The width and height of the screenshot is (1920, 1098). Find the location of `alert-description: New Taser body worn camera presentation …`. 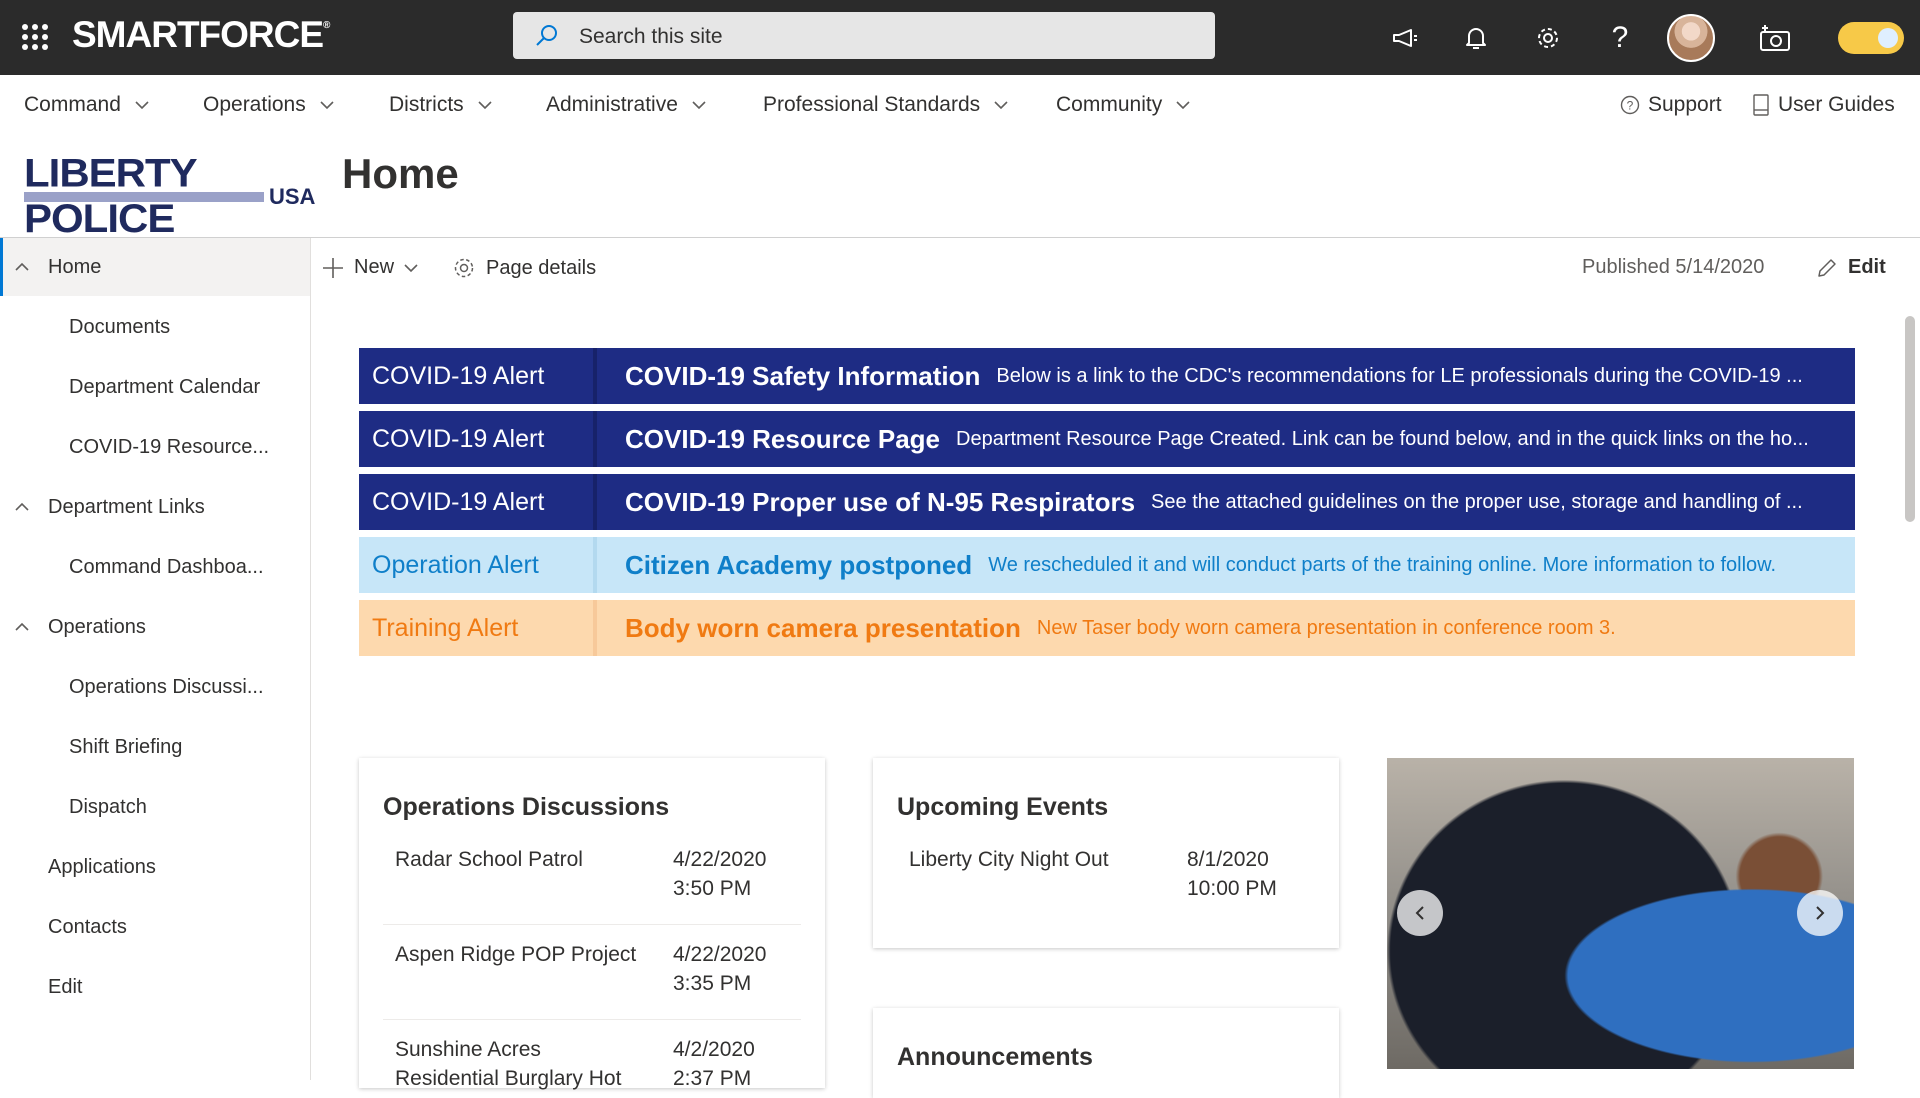

alert-description: New Taser body worn camera presentation … is located at coordinates (1326, 627).